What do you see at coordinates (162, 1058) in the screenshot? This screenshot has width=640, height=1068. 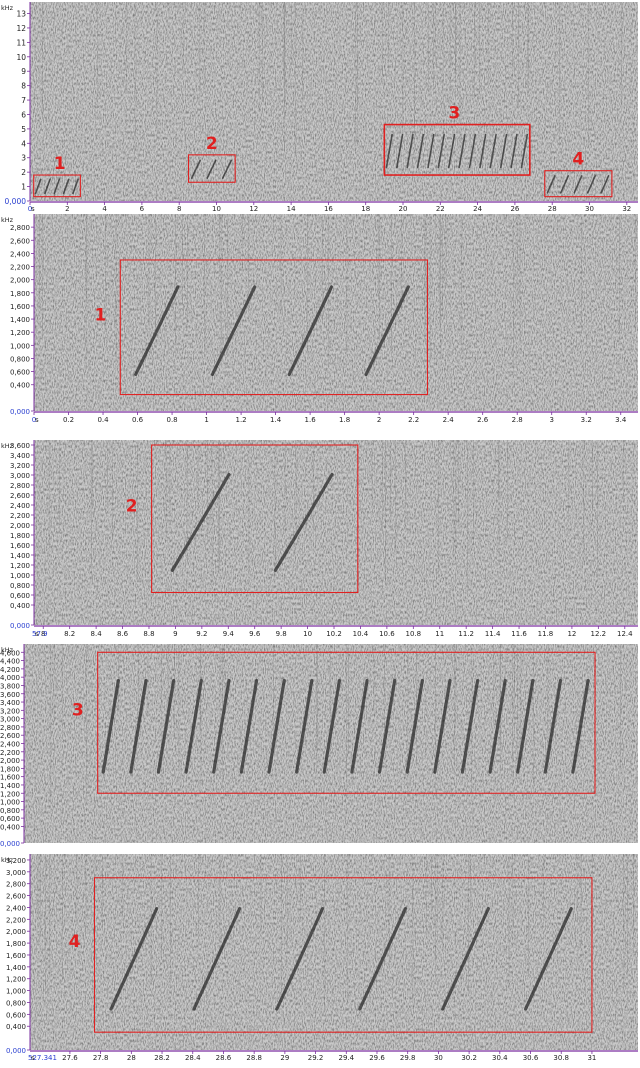 I see `x-tick-label: 28.2` at bounding box center [162, 1058].